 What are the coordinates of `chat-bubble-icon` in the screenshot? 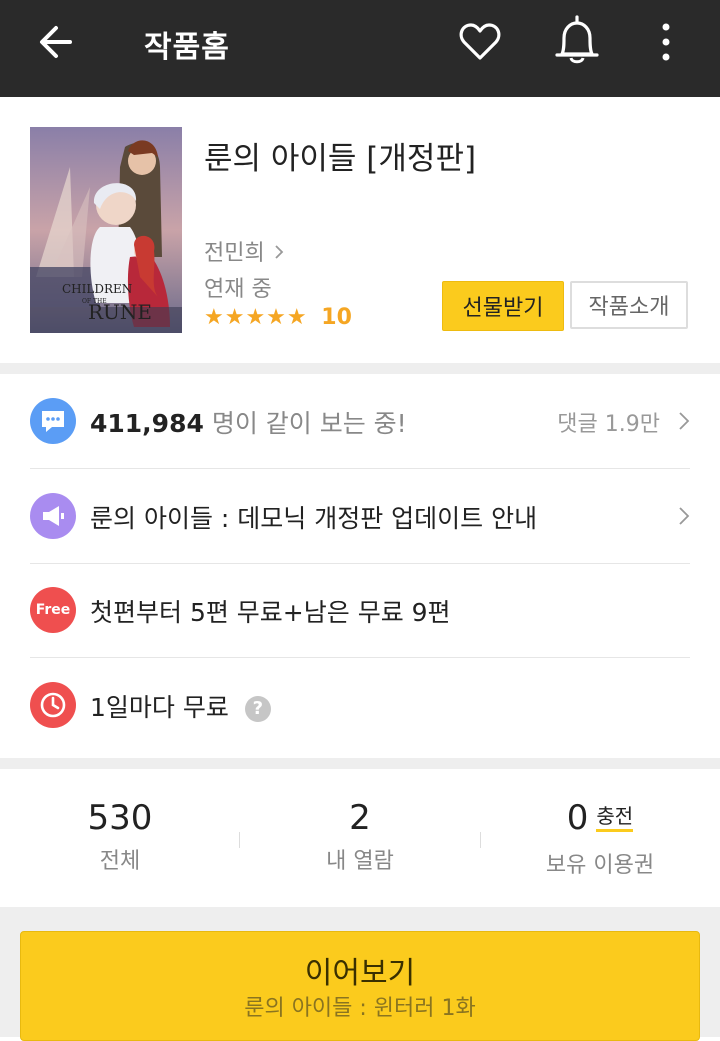 It's located at (53, 421).